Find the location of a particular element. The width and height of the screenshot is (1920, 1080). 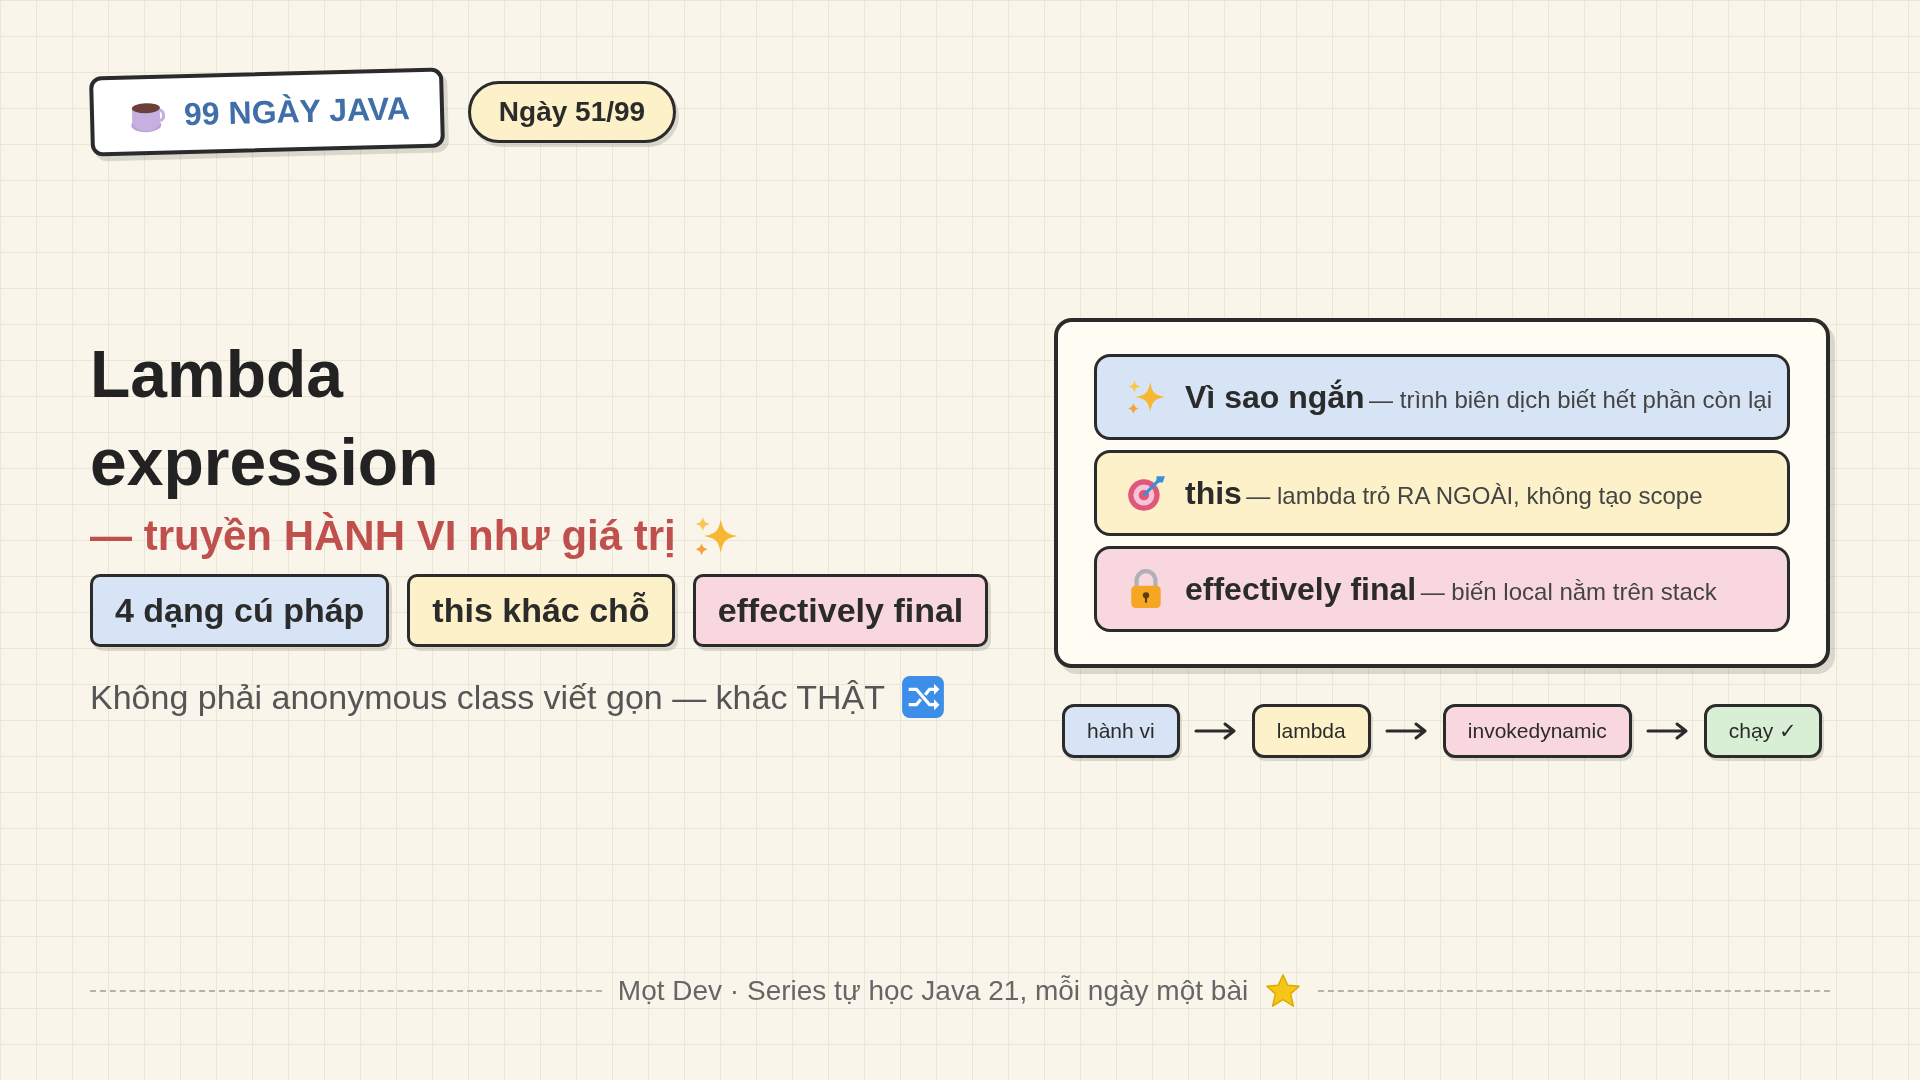

point-text: this— lambda trỏ RA NGOÀI, không tạo scope is located at coordinates (1444, 493).